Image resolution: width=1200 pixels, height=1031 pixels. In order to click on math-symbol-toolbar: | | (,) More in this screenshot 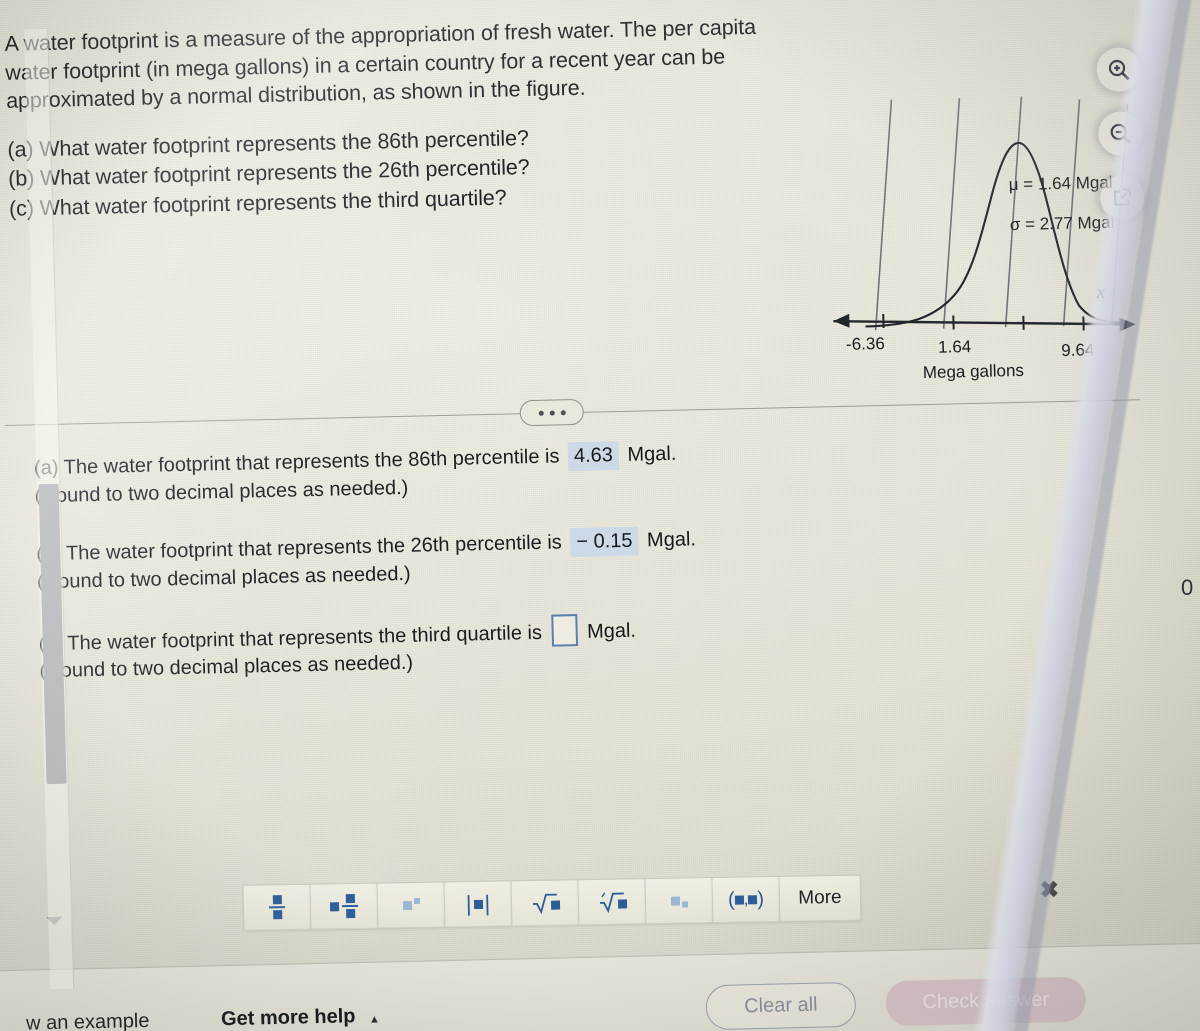, I will do `click(552, 902)`.